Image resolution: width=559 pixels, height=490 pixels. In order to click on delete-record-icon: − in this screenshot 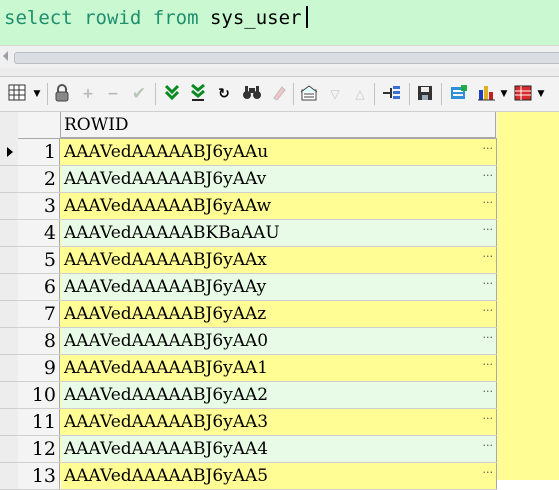, I will do `click(113, 94)`.